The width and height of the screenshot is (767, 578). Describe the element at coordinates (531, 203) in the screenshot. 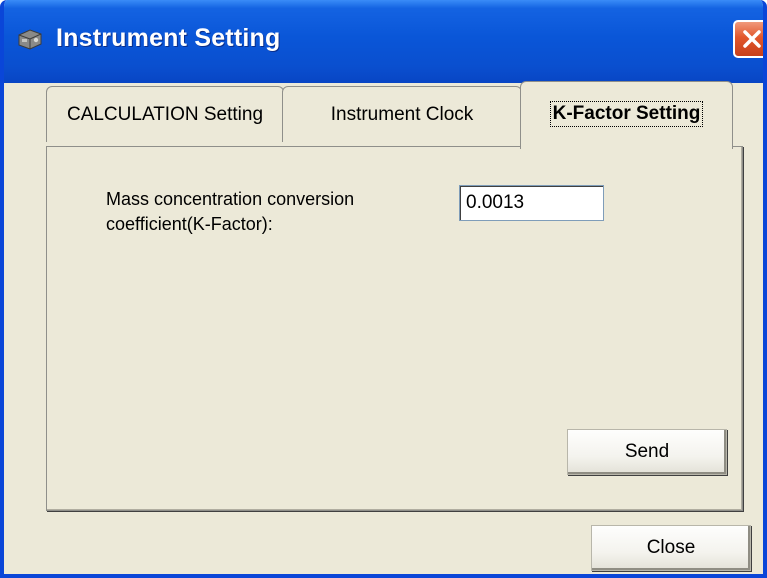

I see `k-factor-input` at that location.